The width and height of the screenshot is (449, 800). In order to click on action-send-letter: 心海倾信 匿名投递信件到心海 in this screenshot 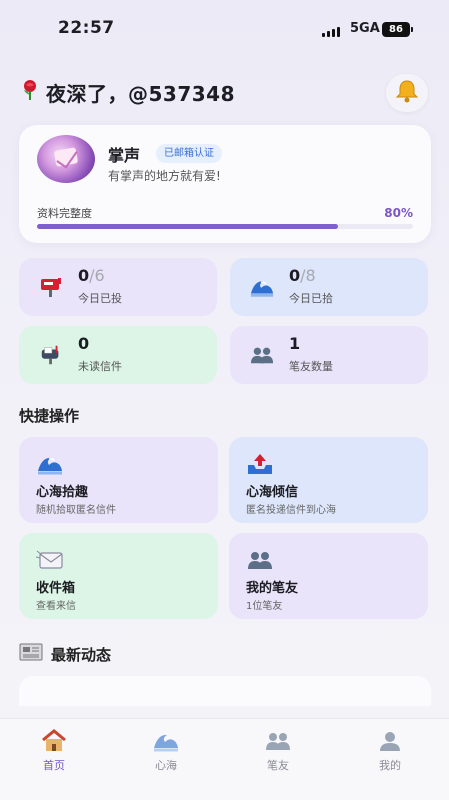, I will do `click(328, 480)`.